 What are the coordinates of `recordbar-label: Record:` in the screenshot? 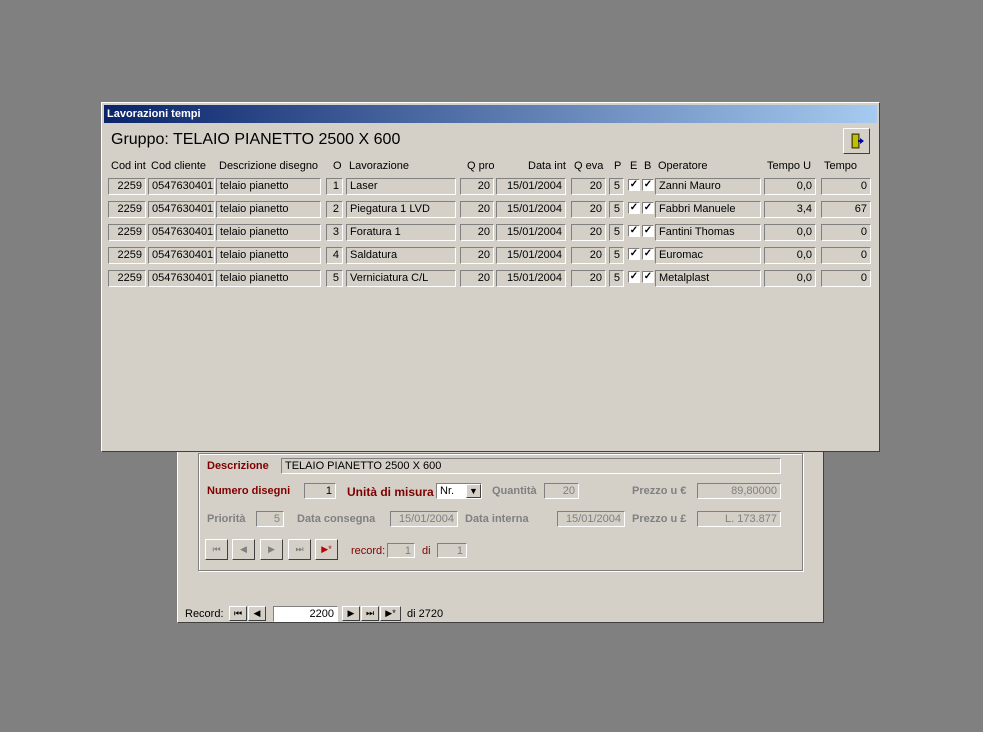 It's located at (204, 614).